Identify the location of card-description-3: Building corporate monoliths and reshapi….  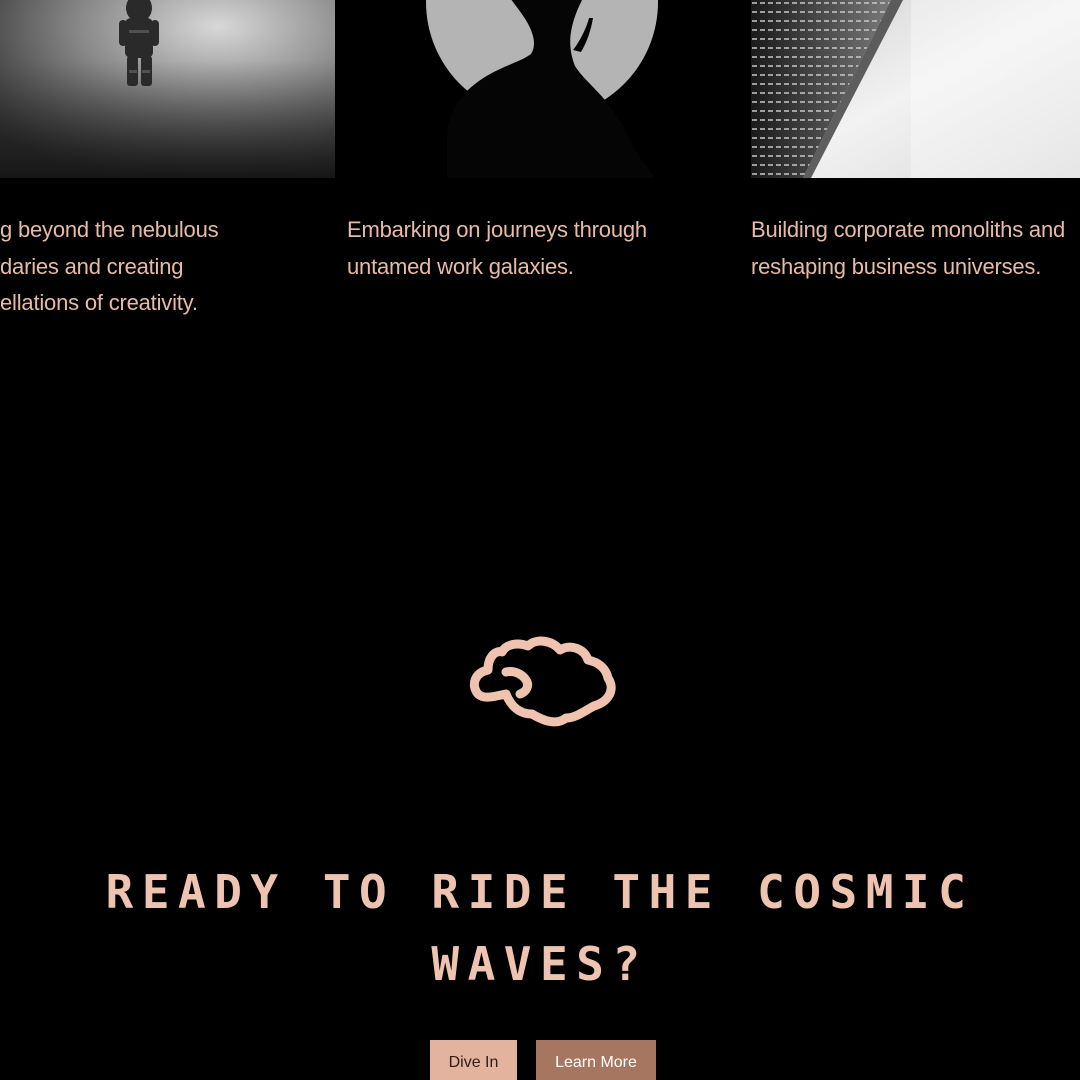
(908, 248).